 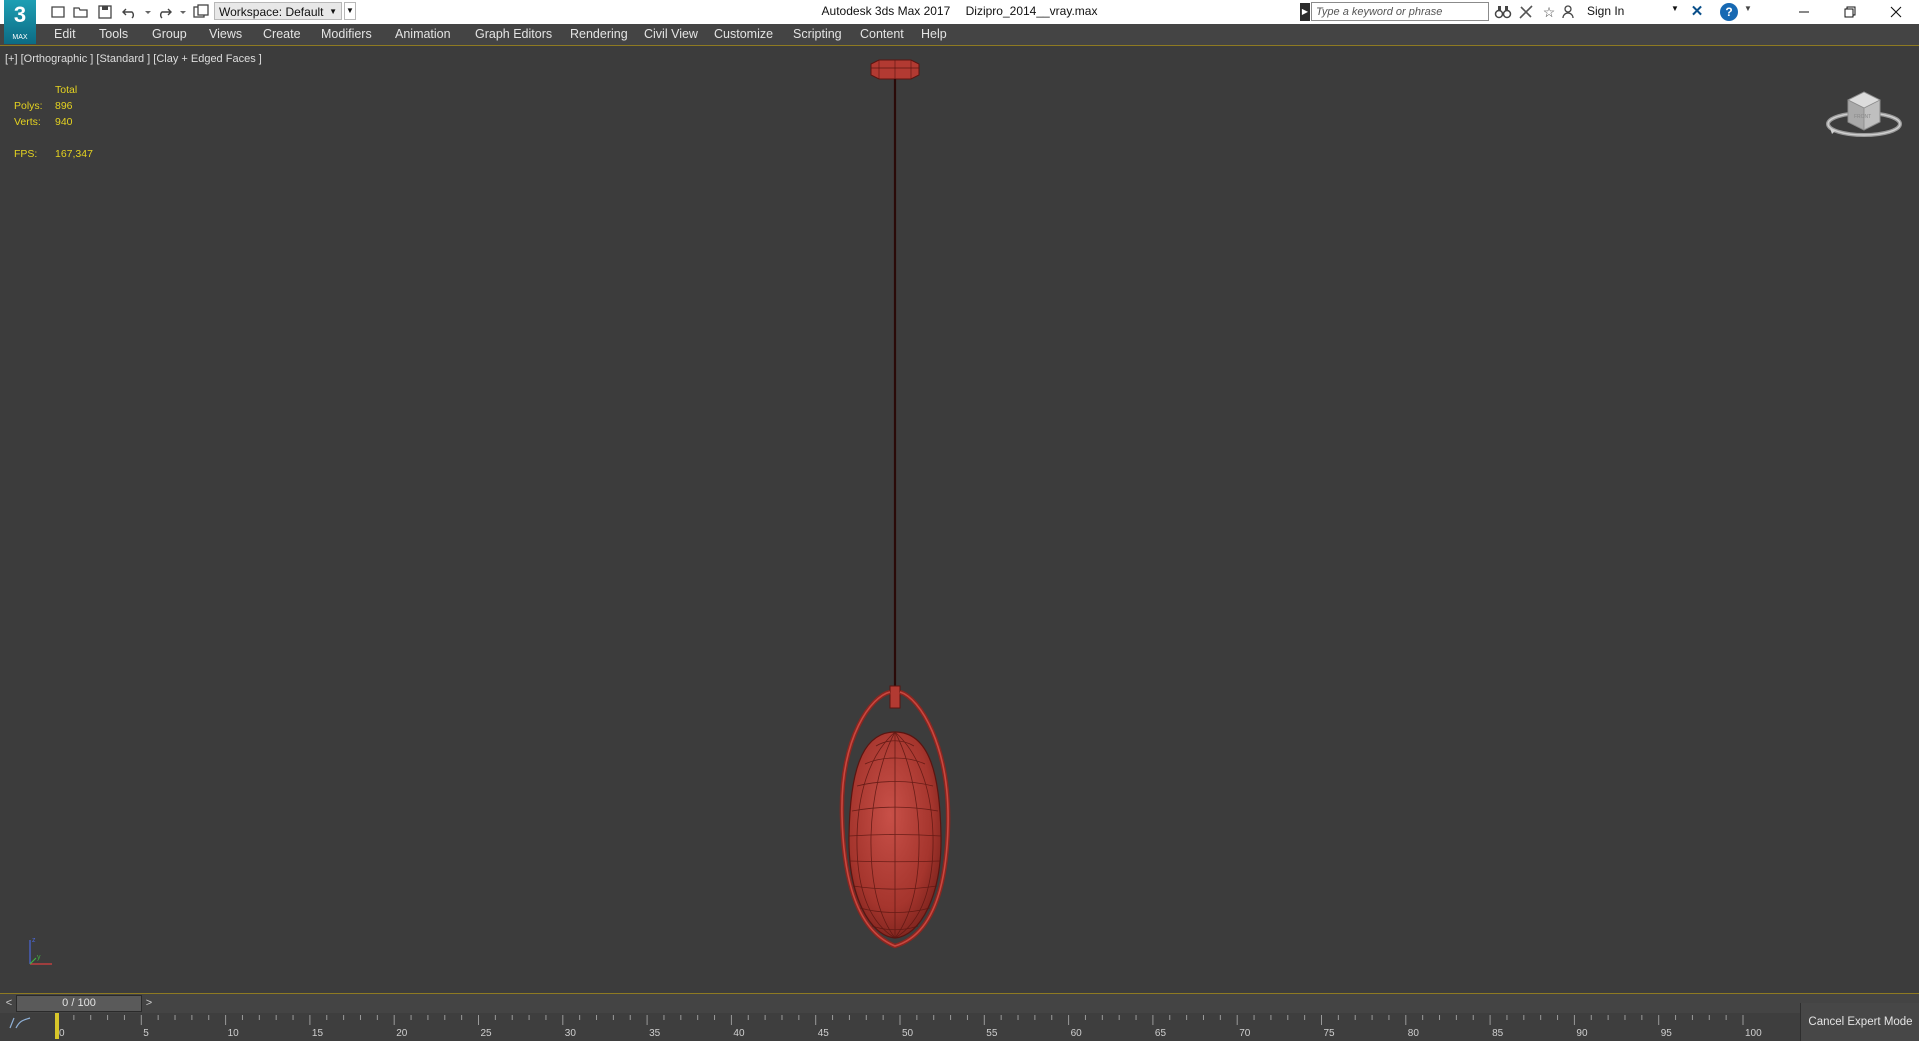 I want to click on project-folder-icon, so click(x=201, y=12).